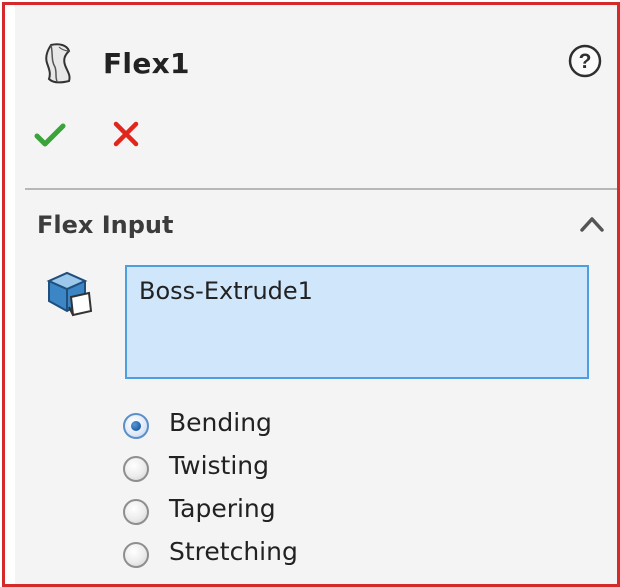  Describe the element at coordinates (233, 551) in the screenshot. I see `option-label: Stretching` at that location.